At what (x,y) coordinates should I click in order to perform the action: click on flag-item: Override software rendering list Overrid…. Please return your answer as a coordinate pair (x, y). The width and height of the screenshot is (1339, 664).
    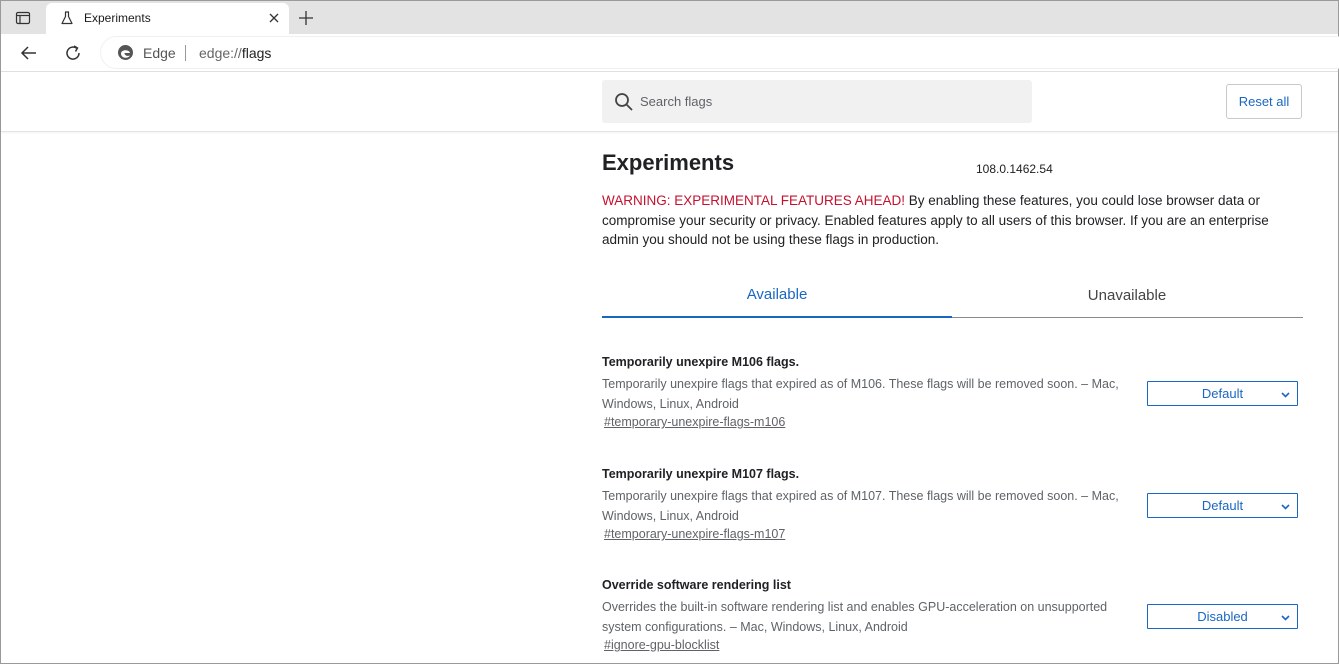
    Looking at the image, I should click on (952, 621).